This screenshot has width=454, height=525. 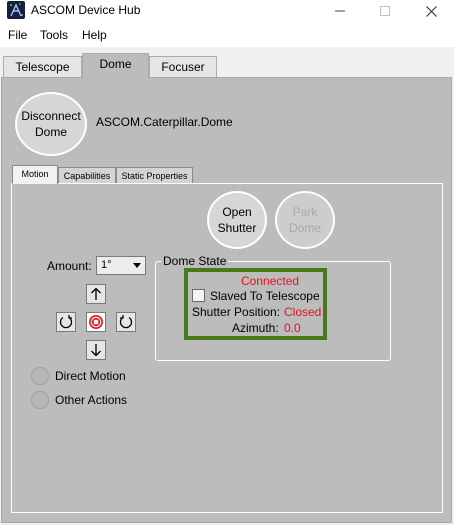 I want to click on rotate-ccw-icon, so click(x=66, y=322).